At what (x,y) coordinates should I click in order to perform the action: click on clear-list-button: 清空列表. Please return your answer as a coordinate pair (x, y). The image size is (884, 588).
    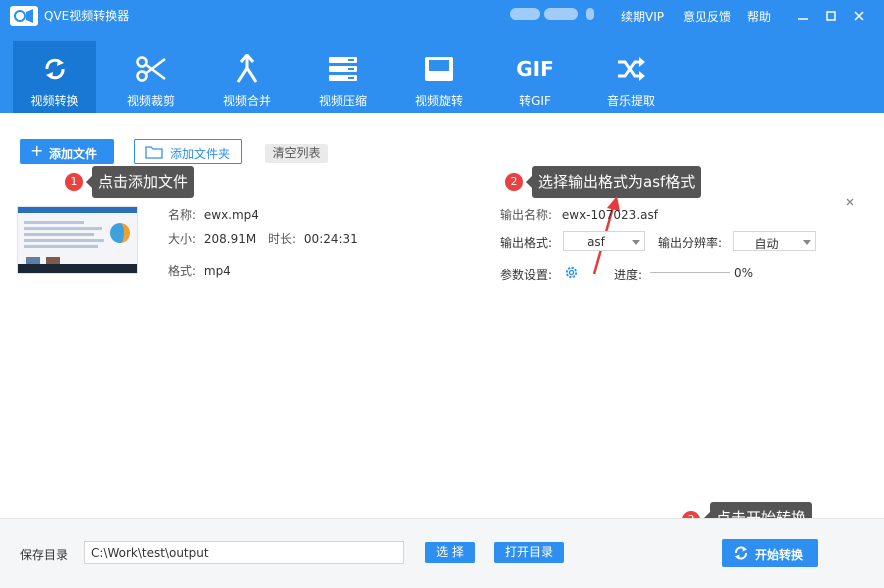
    Looking at the image, I should click on (296, 153).